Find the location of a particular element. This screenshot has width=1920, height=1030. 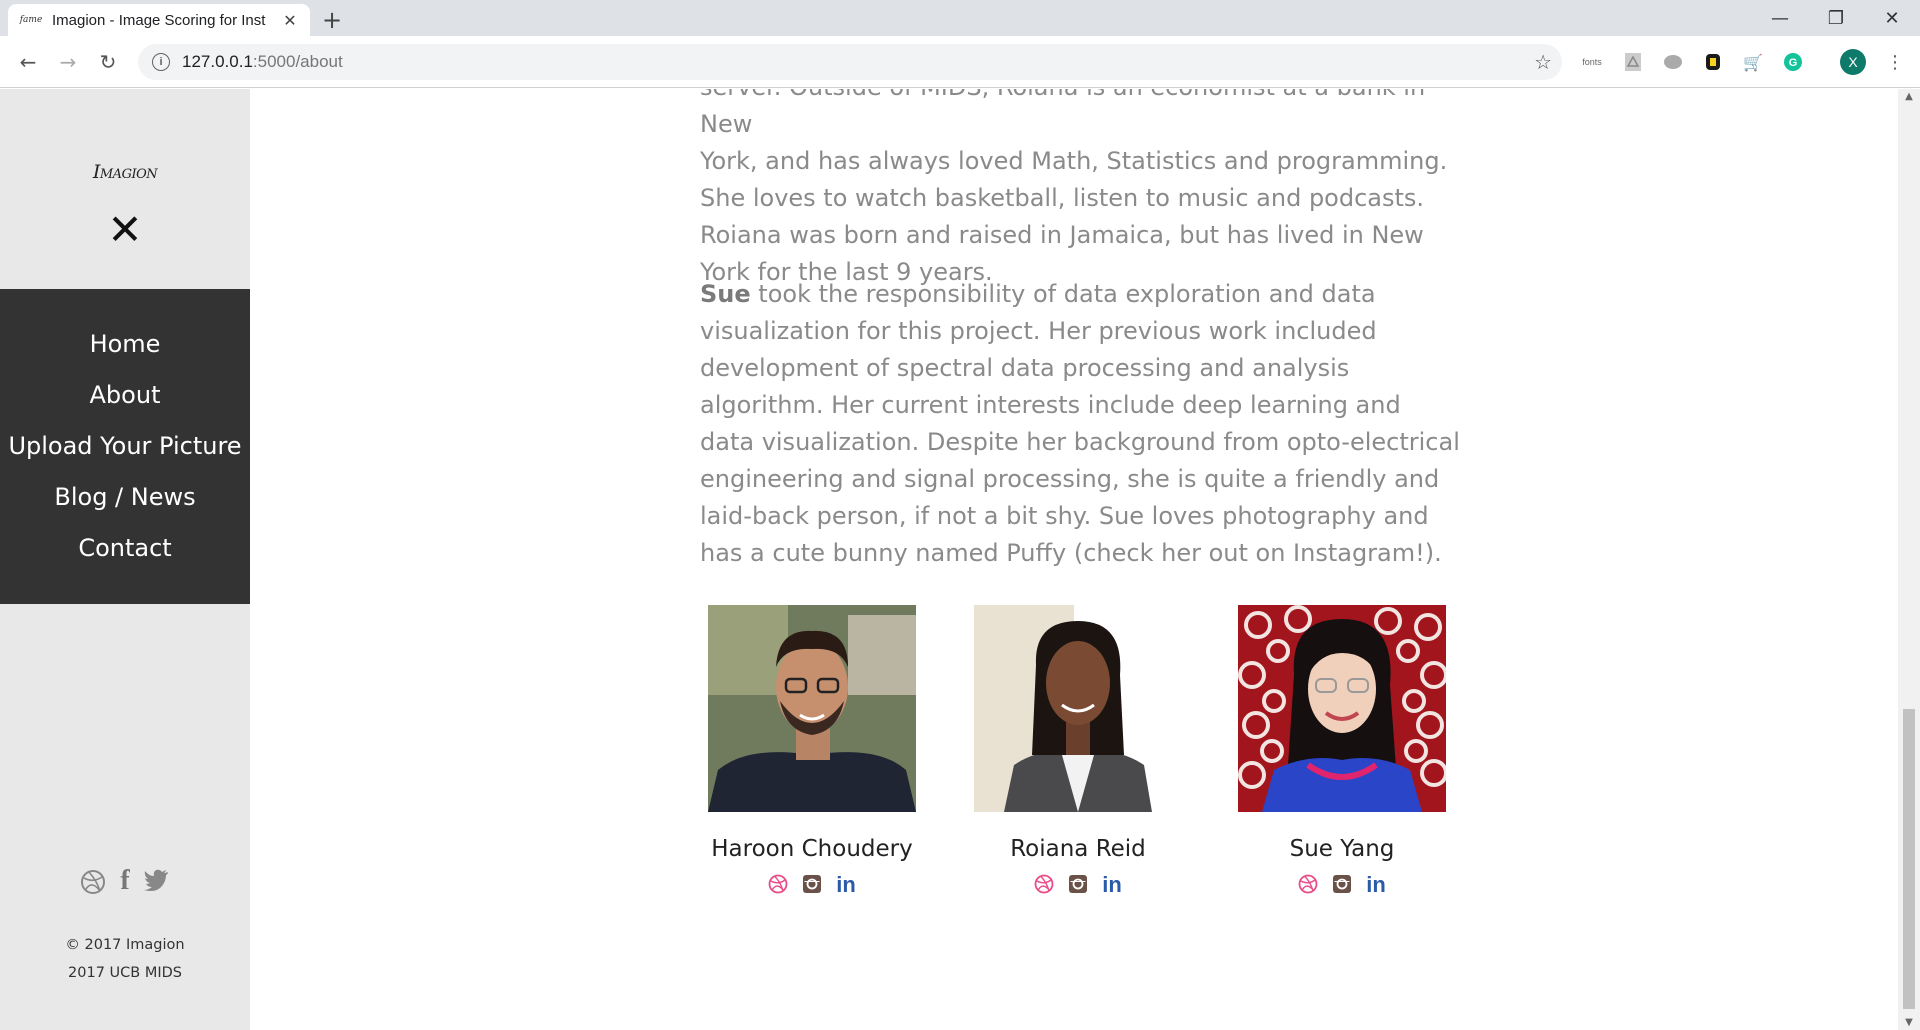

tab-title: Imagion - Image Scoring for Inst is located at coordinates (159, 20).